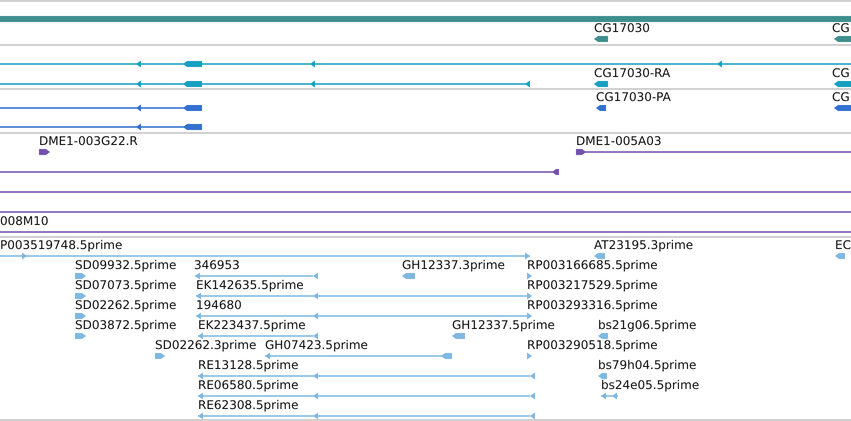  What do you see at coordinates (125, 305) in the screenshot?
I see `feature-label: SD02262.5prime` at bounding box center [125, 305].